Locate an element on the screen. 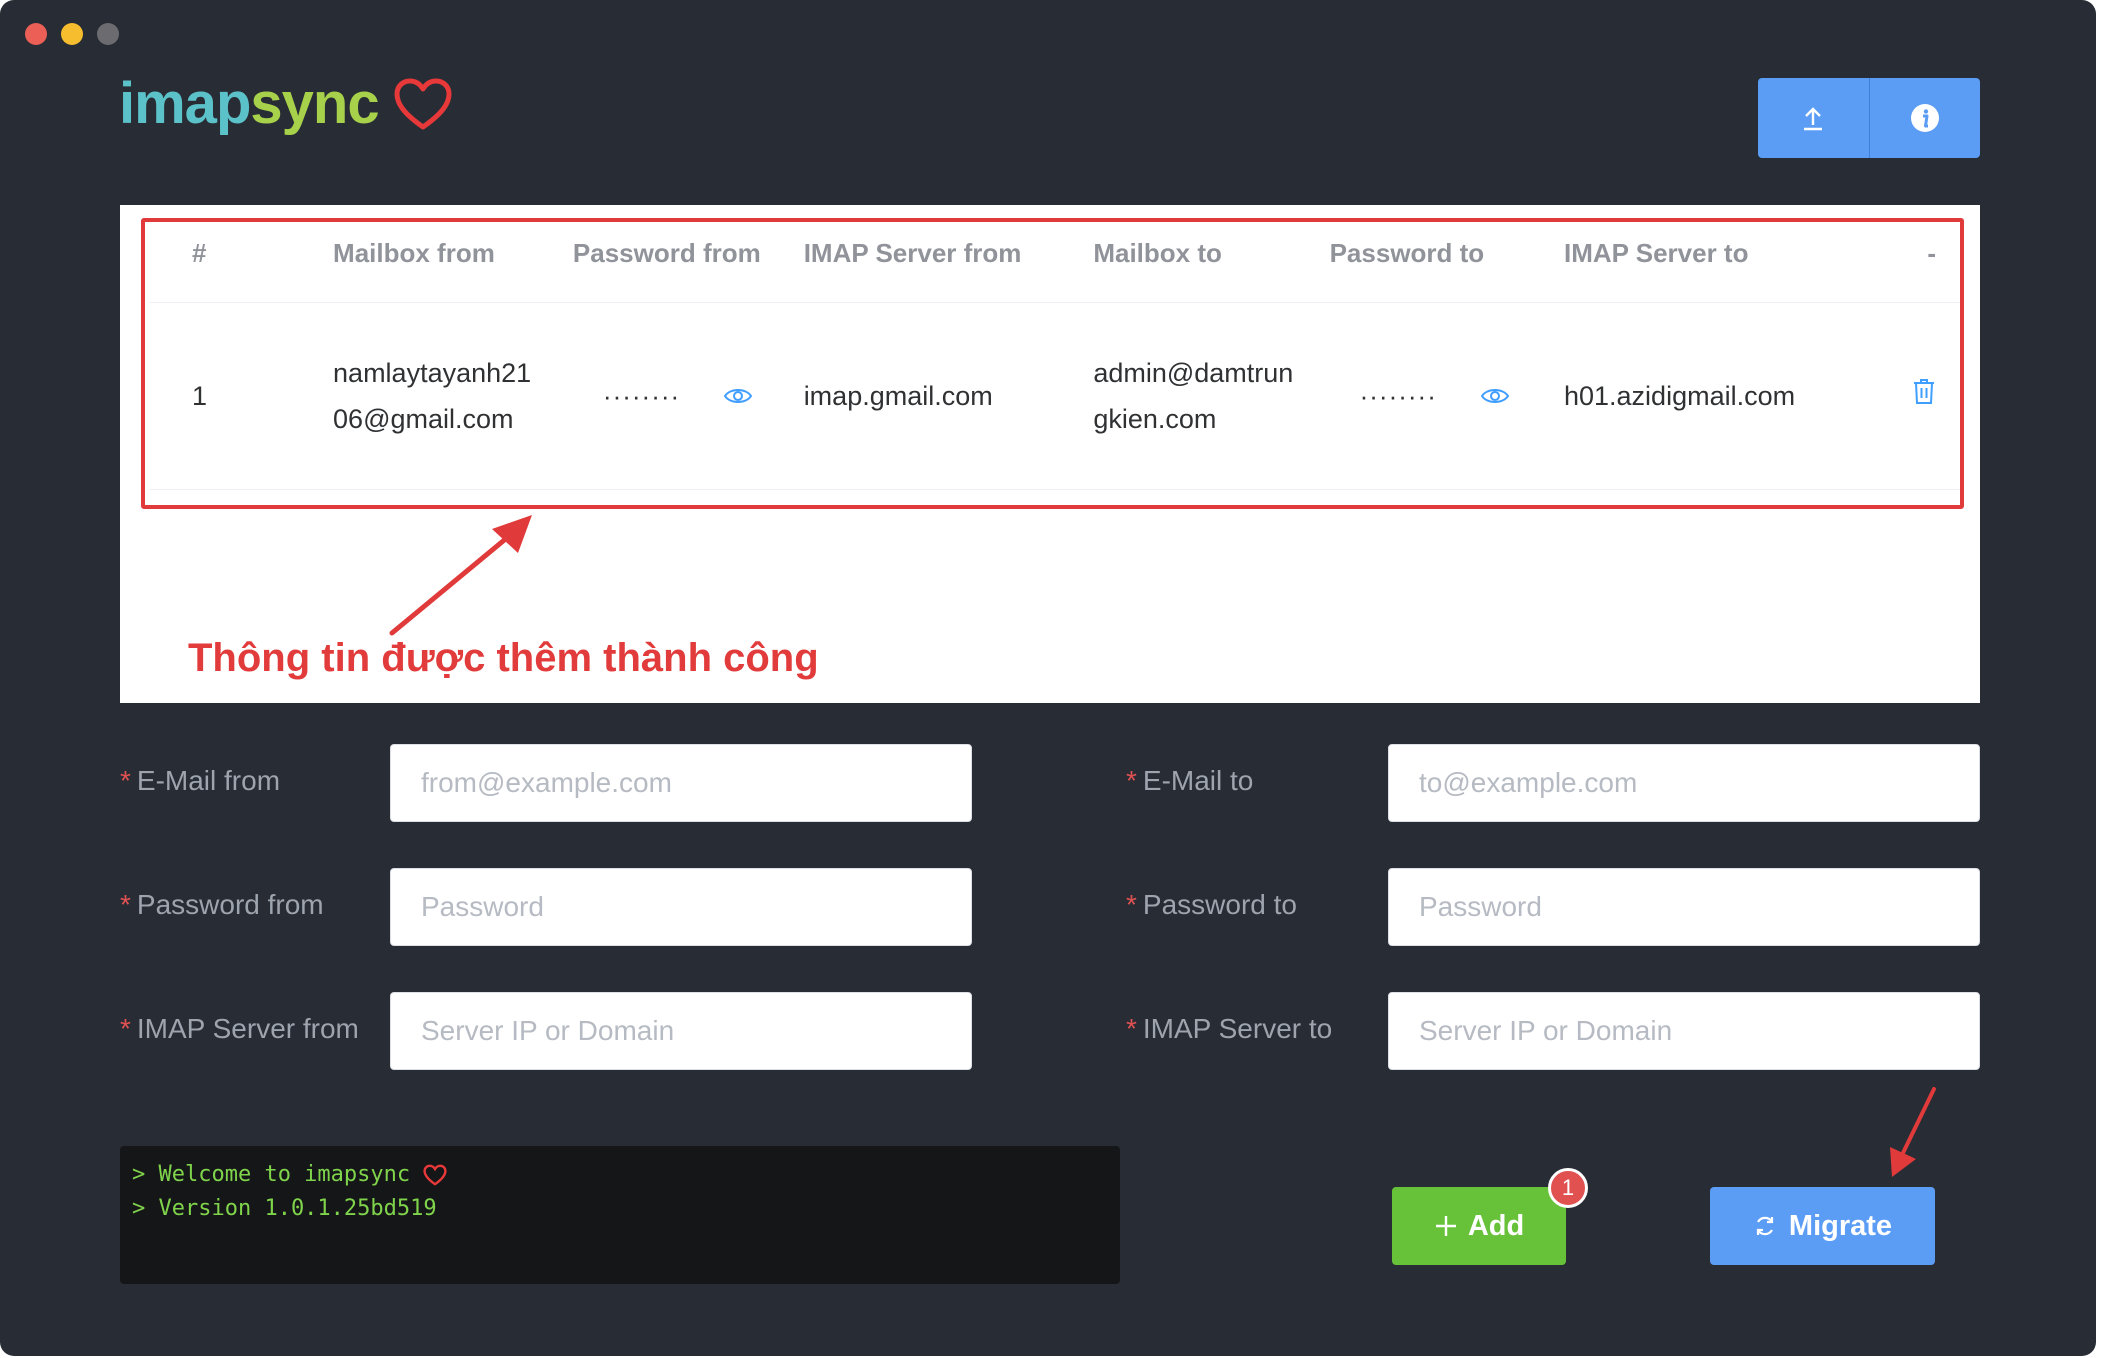 The image size is (2102, 1358). zoom-window-button is located at coordinates (108, 34).